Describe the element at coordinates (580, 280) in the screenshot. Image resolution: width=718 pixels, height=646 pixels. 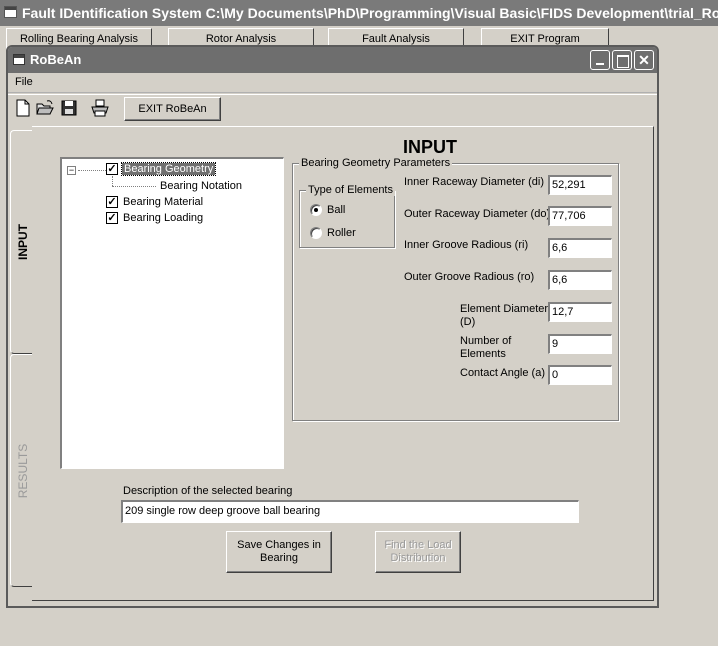
I see `outer-groove-field: 6,6` at that location.